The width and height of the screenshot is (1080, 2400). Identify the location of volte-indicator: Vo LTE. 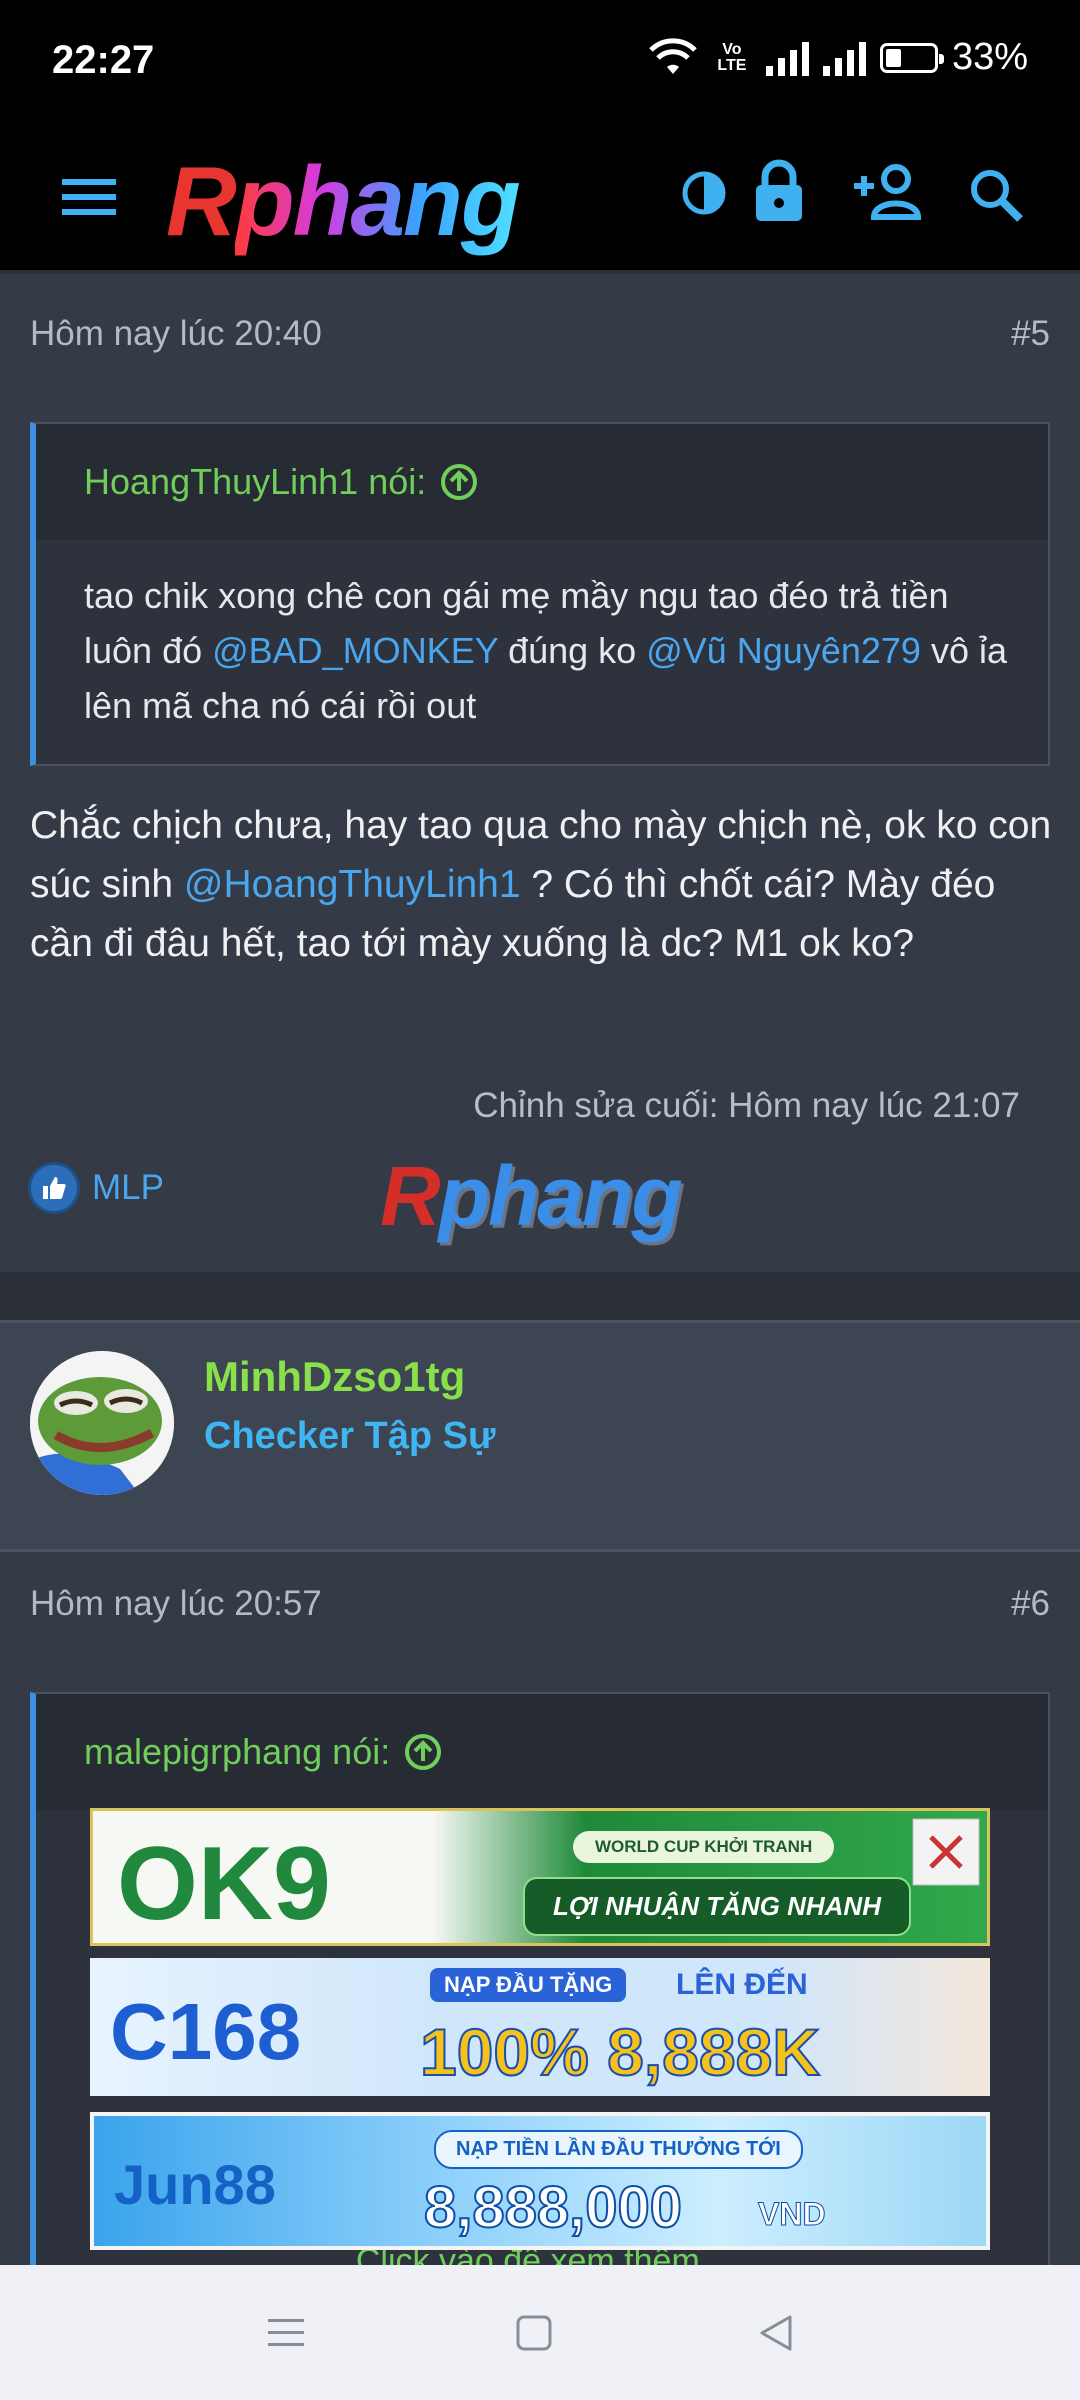
(732, 57).